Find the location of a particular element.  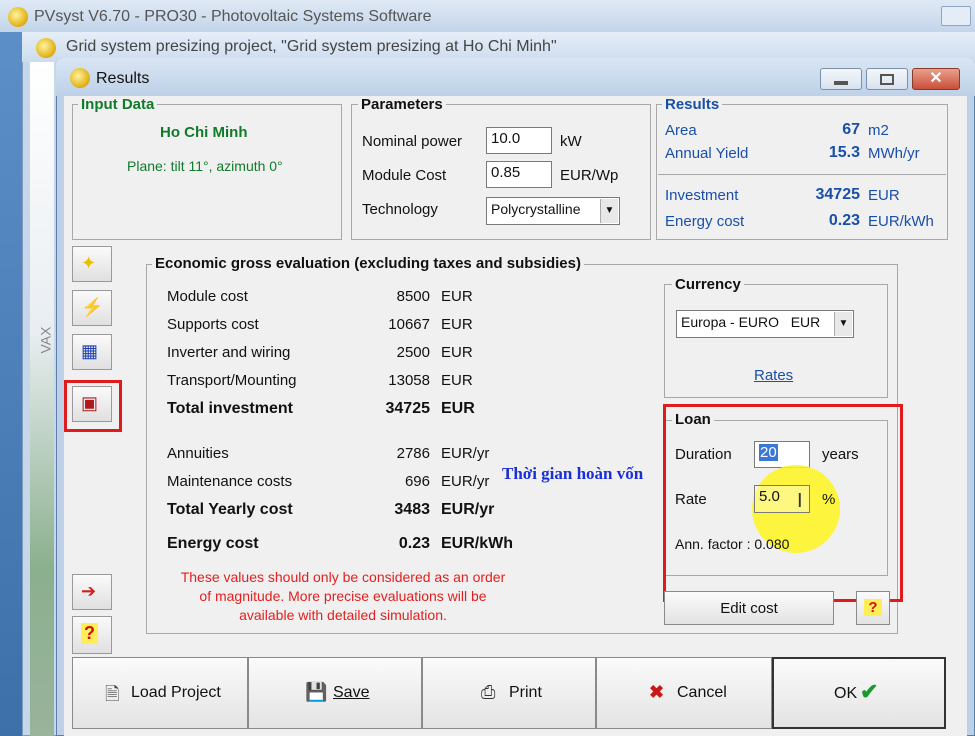

nominal-power-unit: kW is located at coordinates (571, 141).